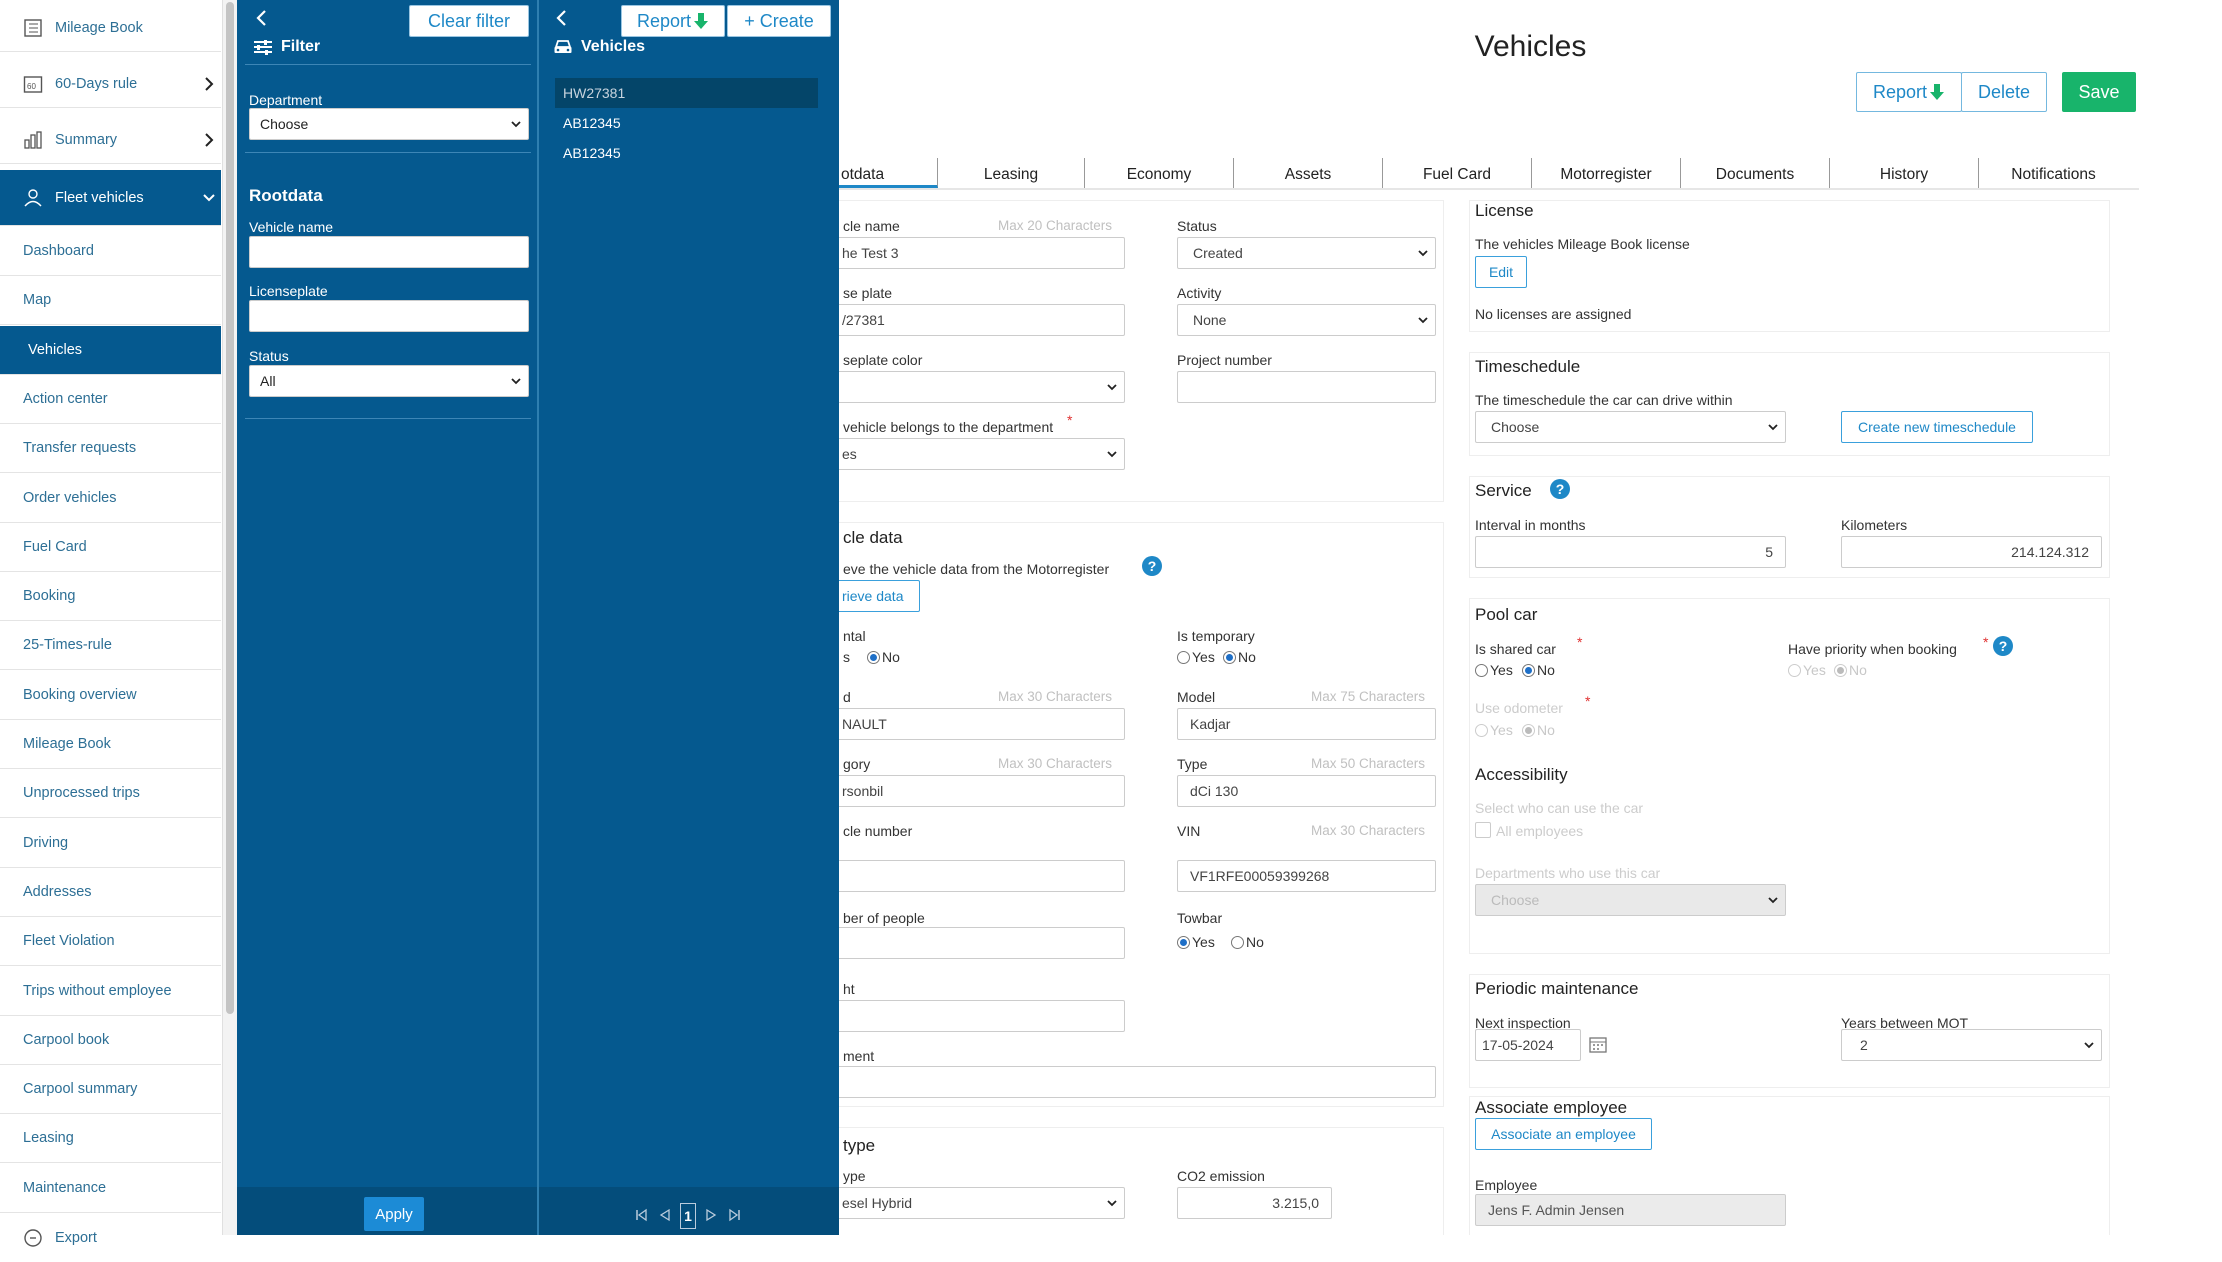 The width and height of the screenshot is (2222, 1262). Describe the element at coordinates (982, 943) in the screenshot. I see `number-of-people-input` at that location.